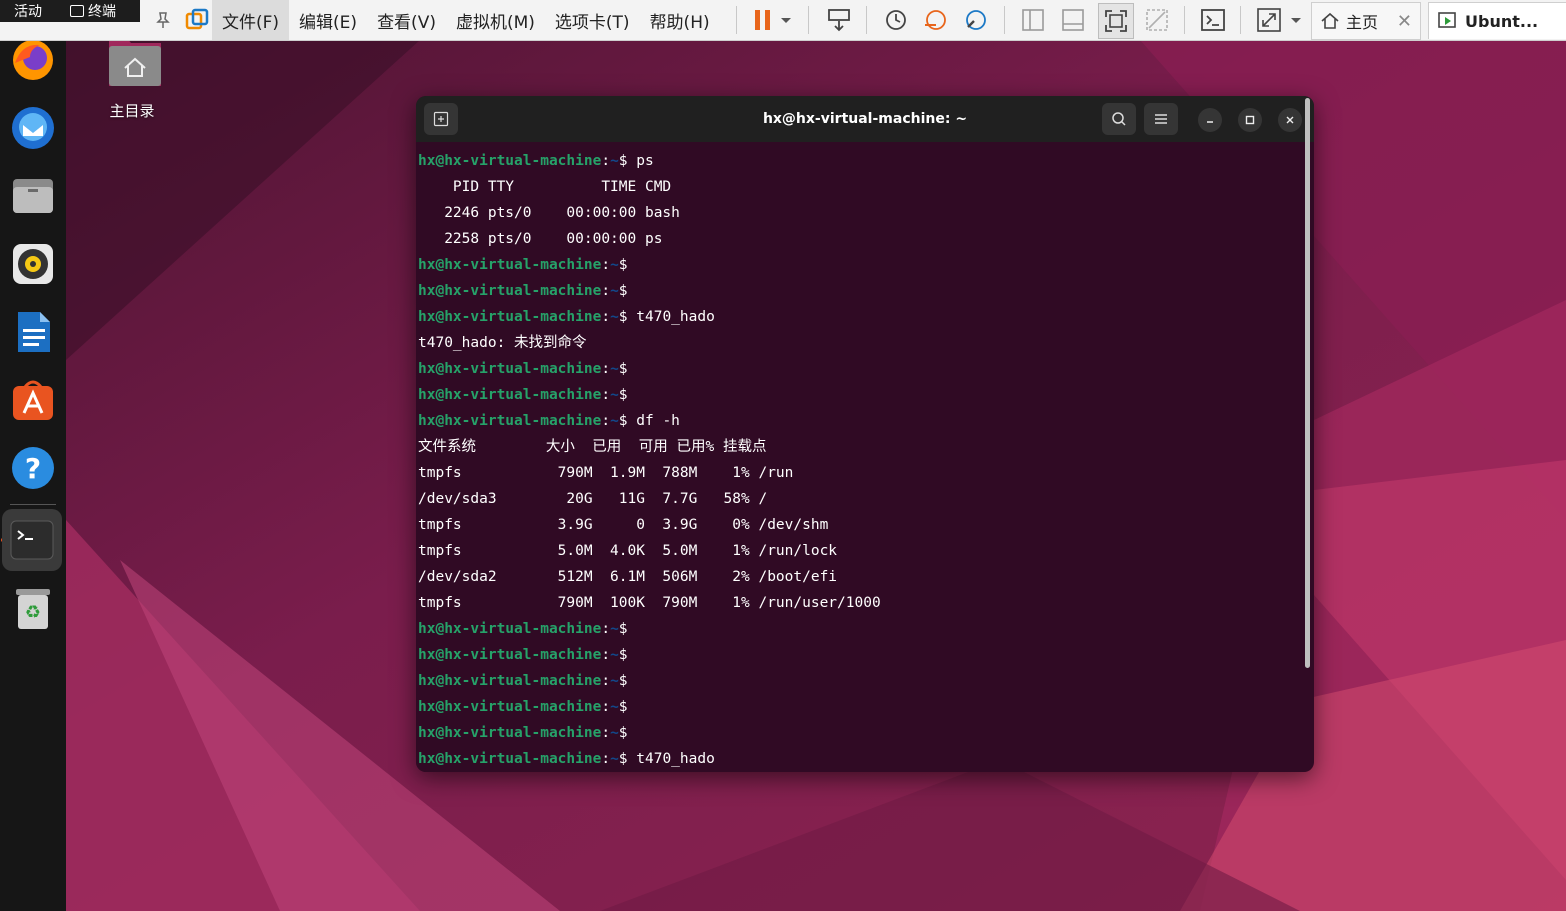  I want to click on console-icon, so click(1213, 20).